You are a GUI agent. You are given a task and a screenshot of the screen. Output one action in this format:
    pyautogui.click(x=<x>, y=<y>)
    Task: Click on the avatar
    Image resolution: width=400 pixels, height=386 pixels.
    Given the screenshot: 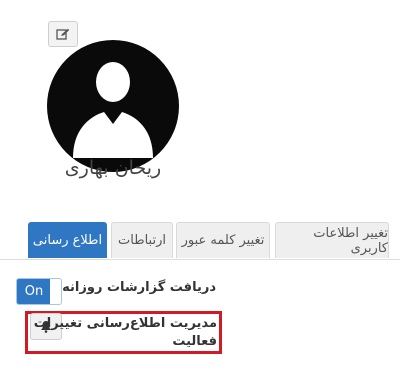 What is the action you would take?
    pyautogui.click(x=113, y=106)
    